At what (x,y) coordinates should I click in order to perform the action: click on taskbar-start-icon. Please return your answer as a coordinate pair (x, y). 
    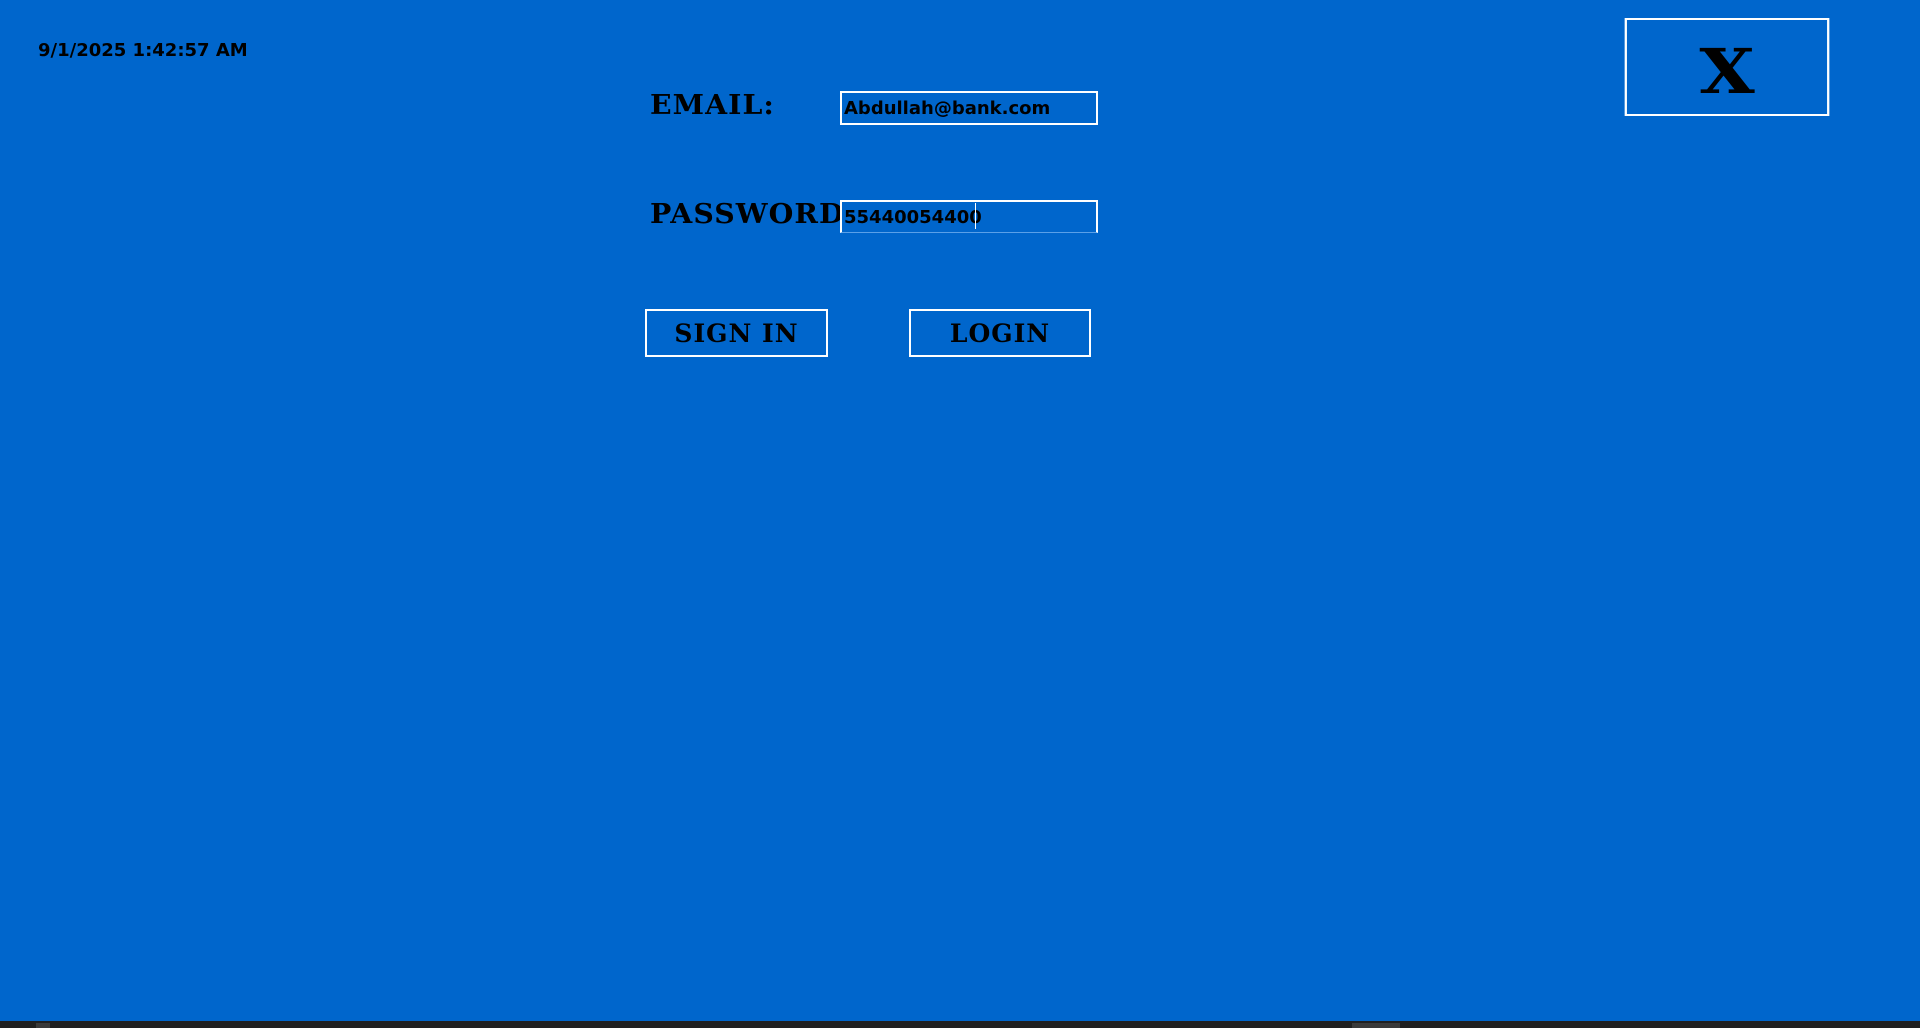
    Looking at the image, I should click on (43, 1025).